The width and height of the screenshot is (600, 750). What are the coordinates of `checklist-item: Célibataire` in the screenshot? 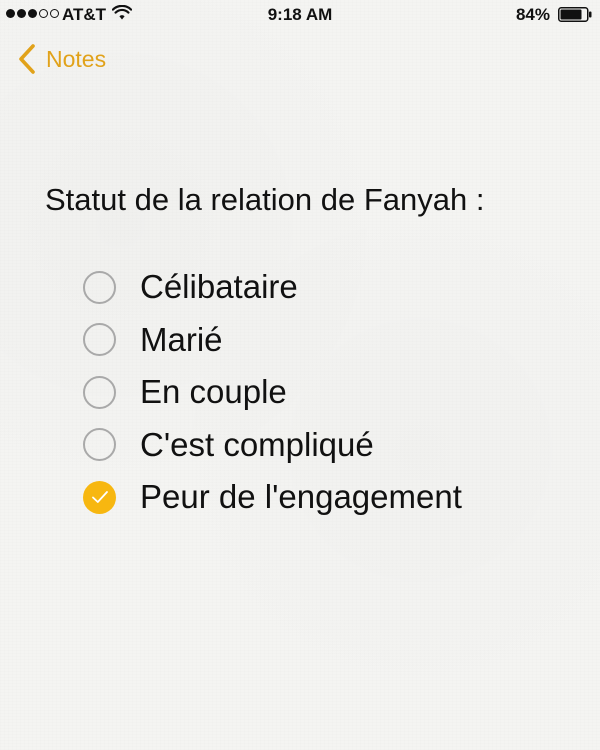 It's located at (272, 287).